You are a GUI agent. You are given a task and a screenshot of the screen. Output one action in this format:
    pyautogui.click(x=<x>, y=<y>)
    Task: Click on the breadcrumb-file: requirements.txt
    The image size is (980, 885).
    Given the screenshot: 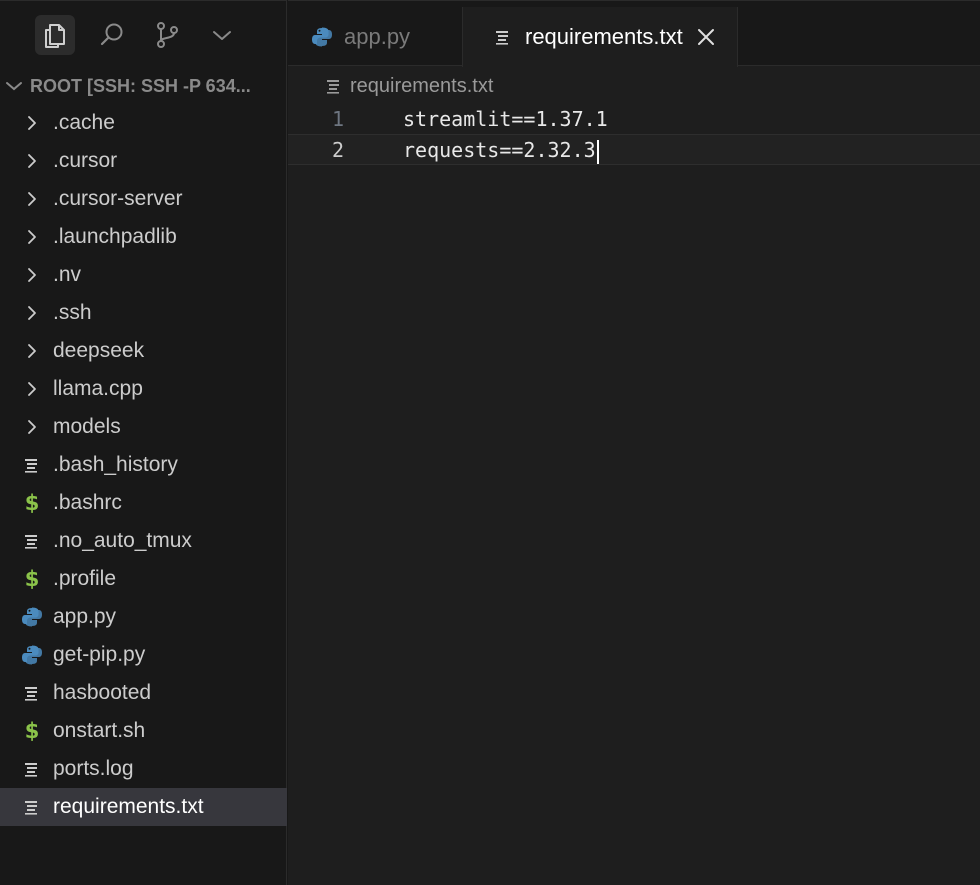 What is the action you would take?
    pyautogui.click(x=422, y=85)
    